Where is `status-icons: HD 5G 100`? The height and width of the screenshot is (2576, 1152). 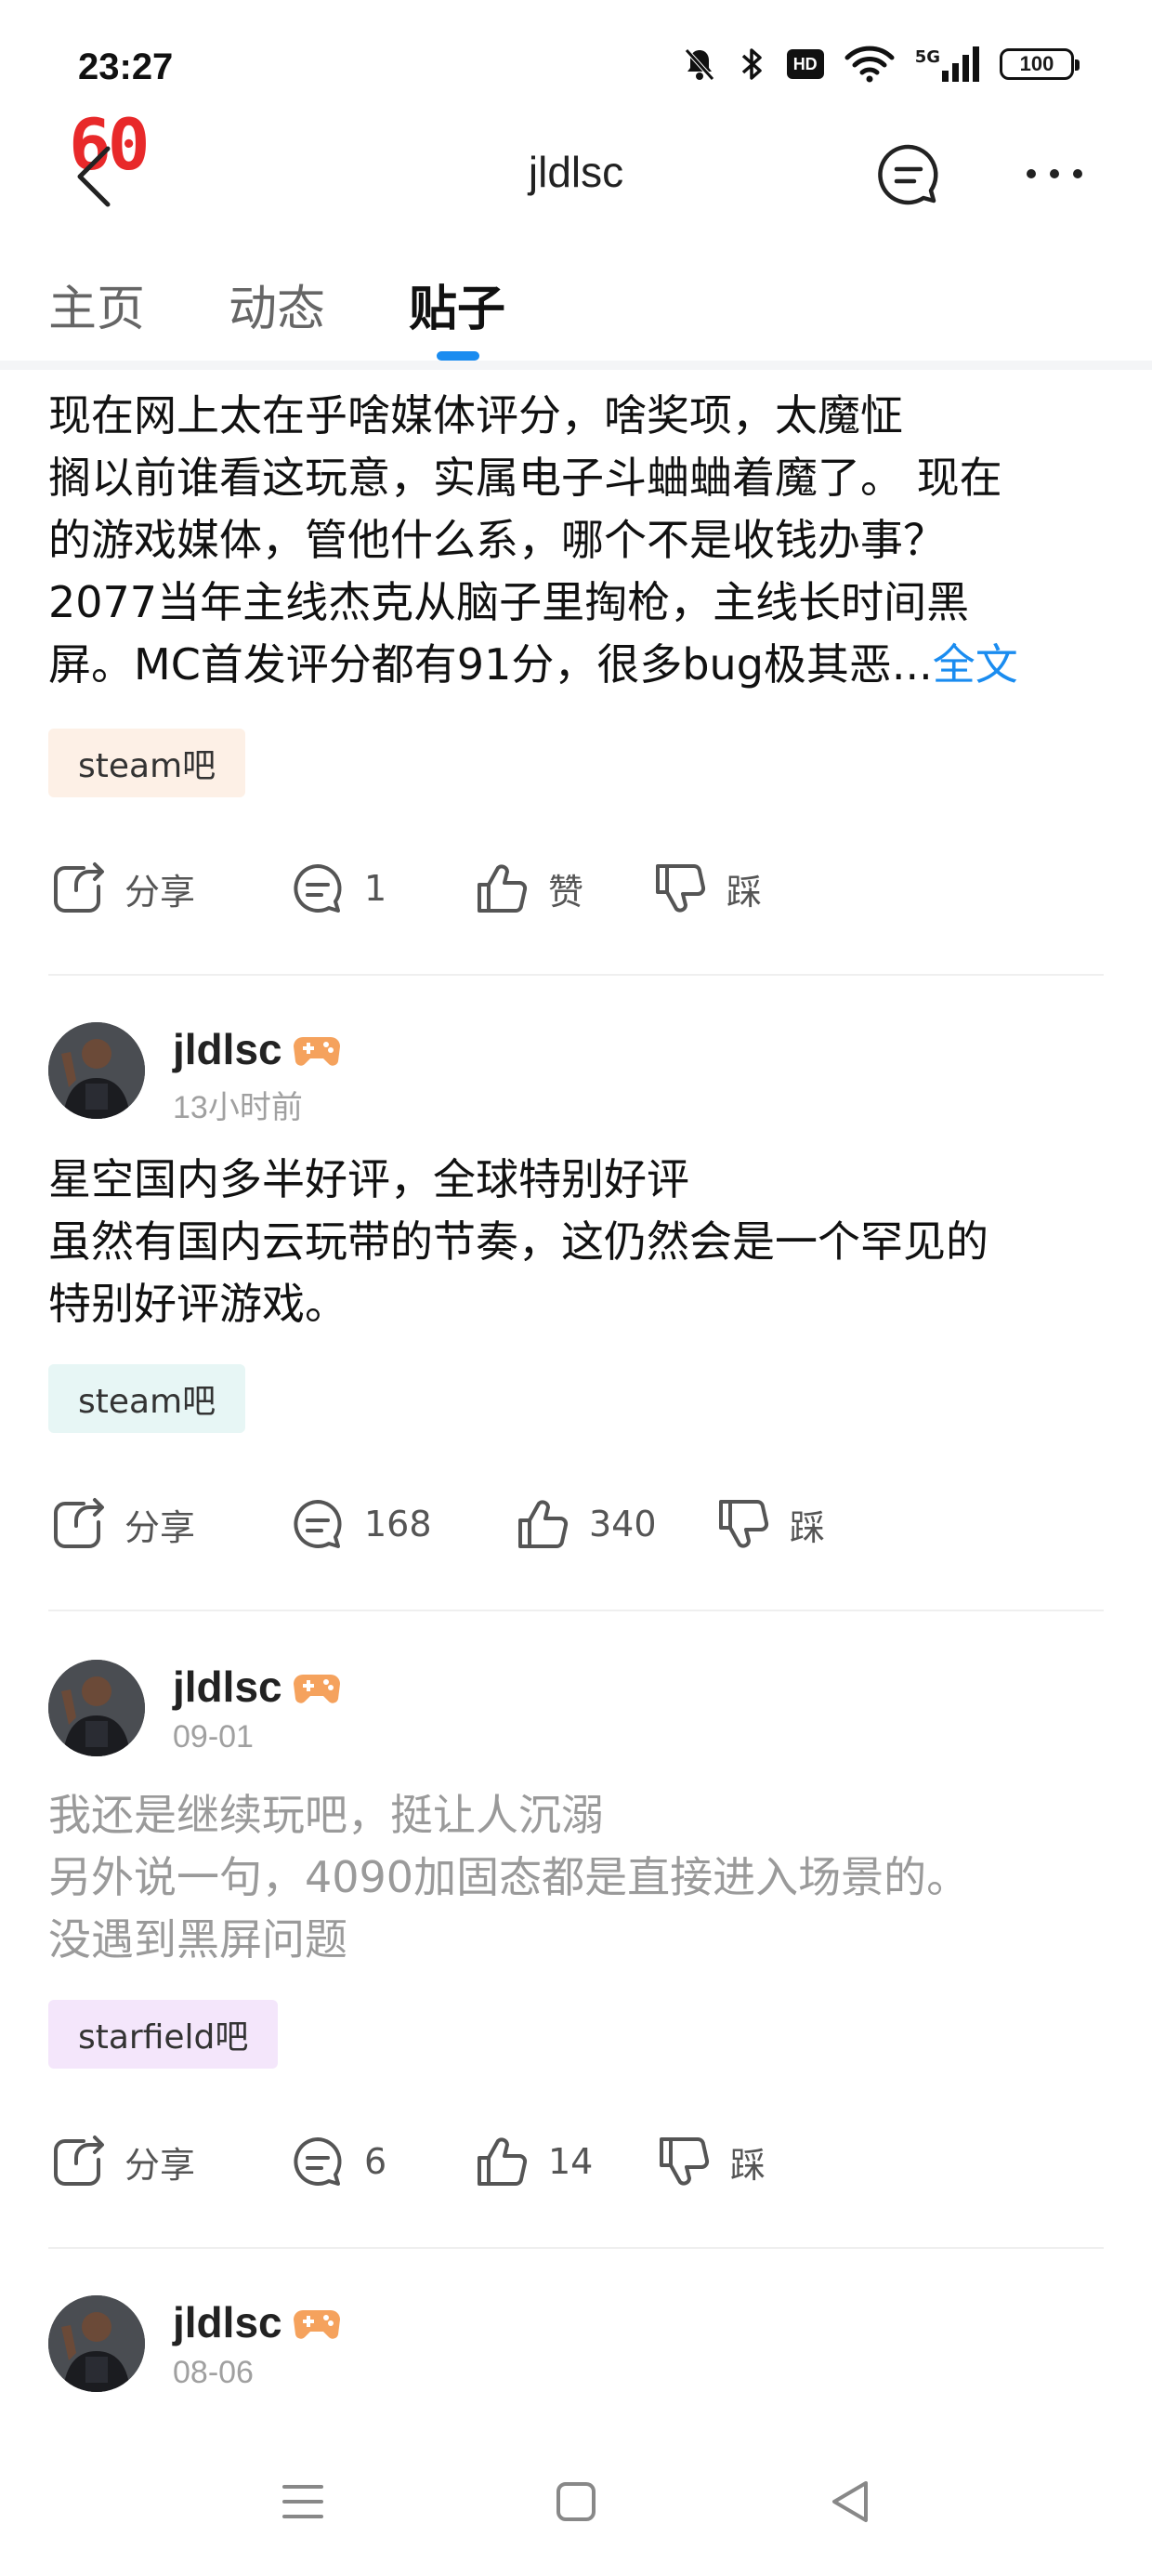
status-icons: HD 5G 100 is located at coordinates (880, 64).